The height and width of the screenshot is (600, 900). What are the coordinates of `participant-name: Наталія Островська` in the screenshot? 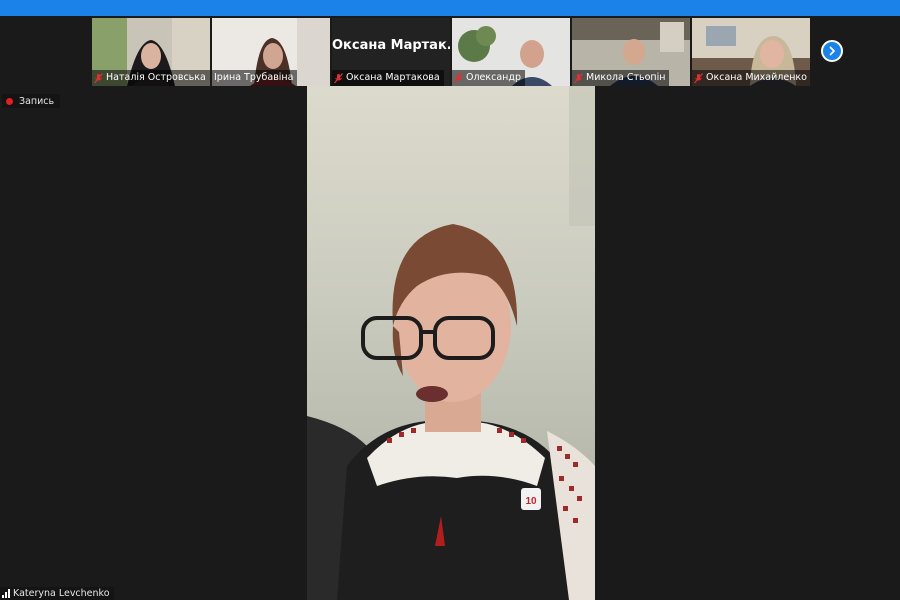 It's located at (156, 77).